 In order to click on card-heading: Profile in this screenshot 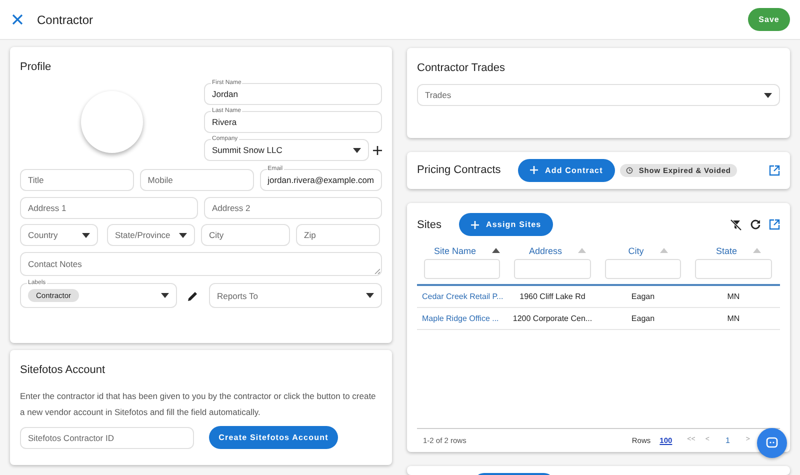, I will do `click(36, 67)`.